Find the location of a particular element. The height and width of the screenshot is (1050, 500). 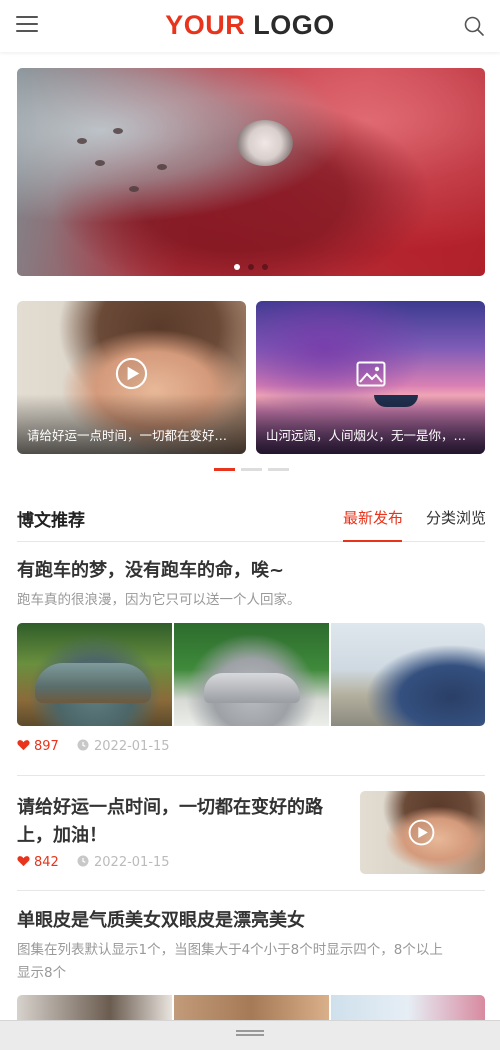

logo-text-your: YOUR is located at coordinates (205, 25).